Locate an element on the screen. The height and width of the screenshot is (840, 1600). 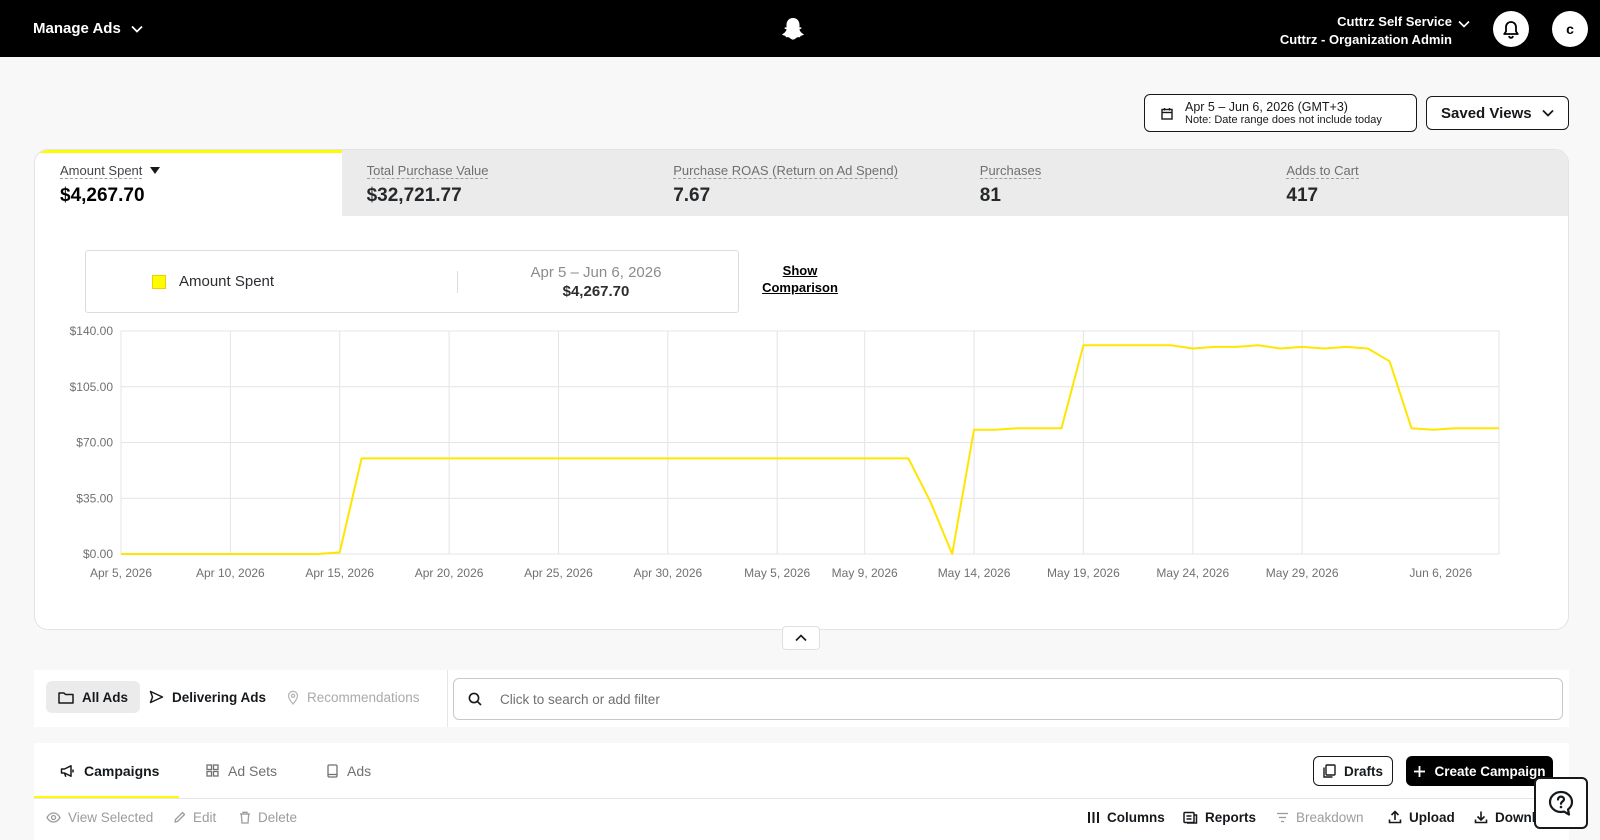
metric-label: Amount Spent is located at coordinates (101, 171).